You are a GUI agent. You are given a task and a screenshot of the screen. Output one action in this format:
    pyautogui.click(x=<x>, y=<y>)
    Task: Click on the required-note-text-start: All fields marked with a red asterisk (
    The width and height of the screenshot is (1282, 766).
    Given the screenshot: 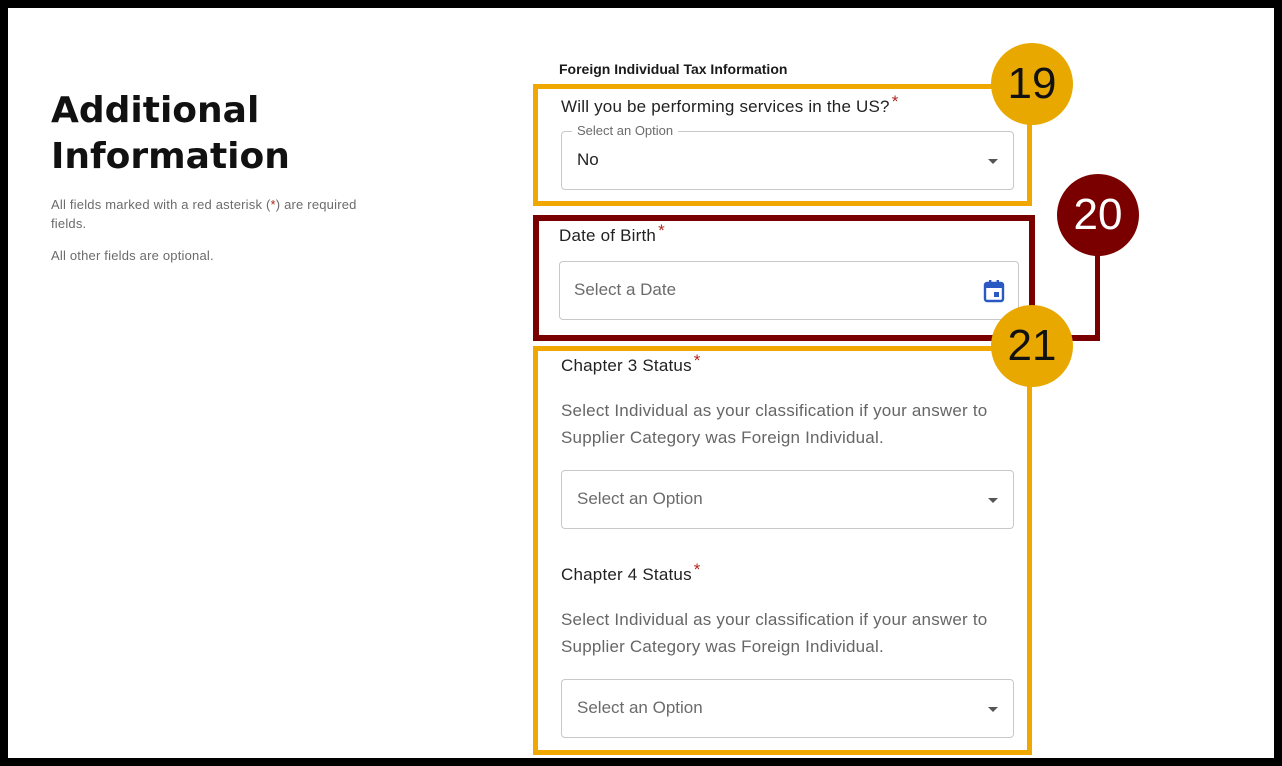 What is the action you would take?
    pyautogui.click(x=161, y=204)
    